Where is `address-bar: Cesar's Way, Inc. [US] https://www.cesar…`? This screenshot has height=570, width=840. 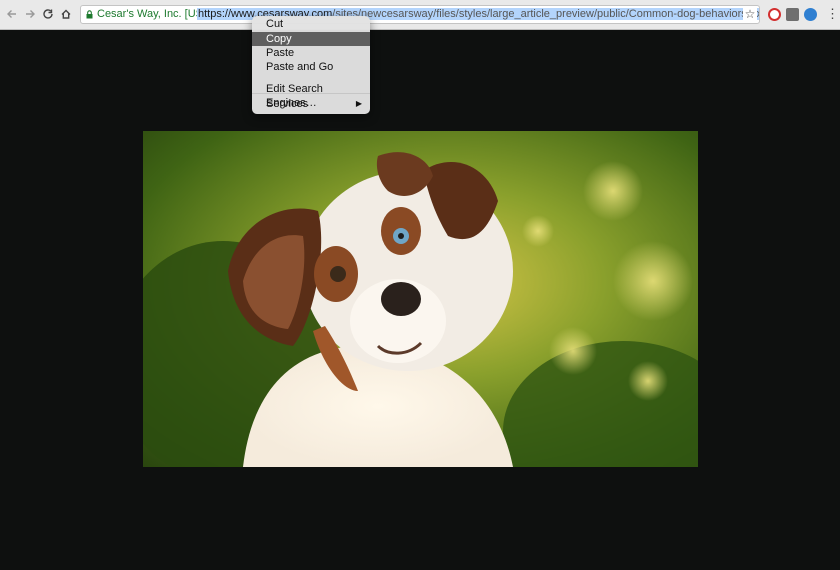
address-bar: Cesar's Way, Inc. [US] https://www.cesar… is located at coordinates (420, 14).